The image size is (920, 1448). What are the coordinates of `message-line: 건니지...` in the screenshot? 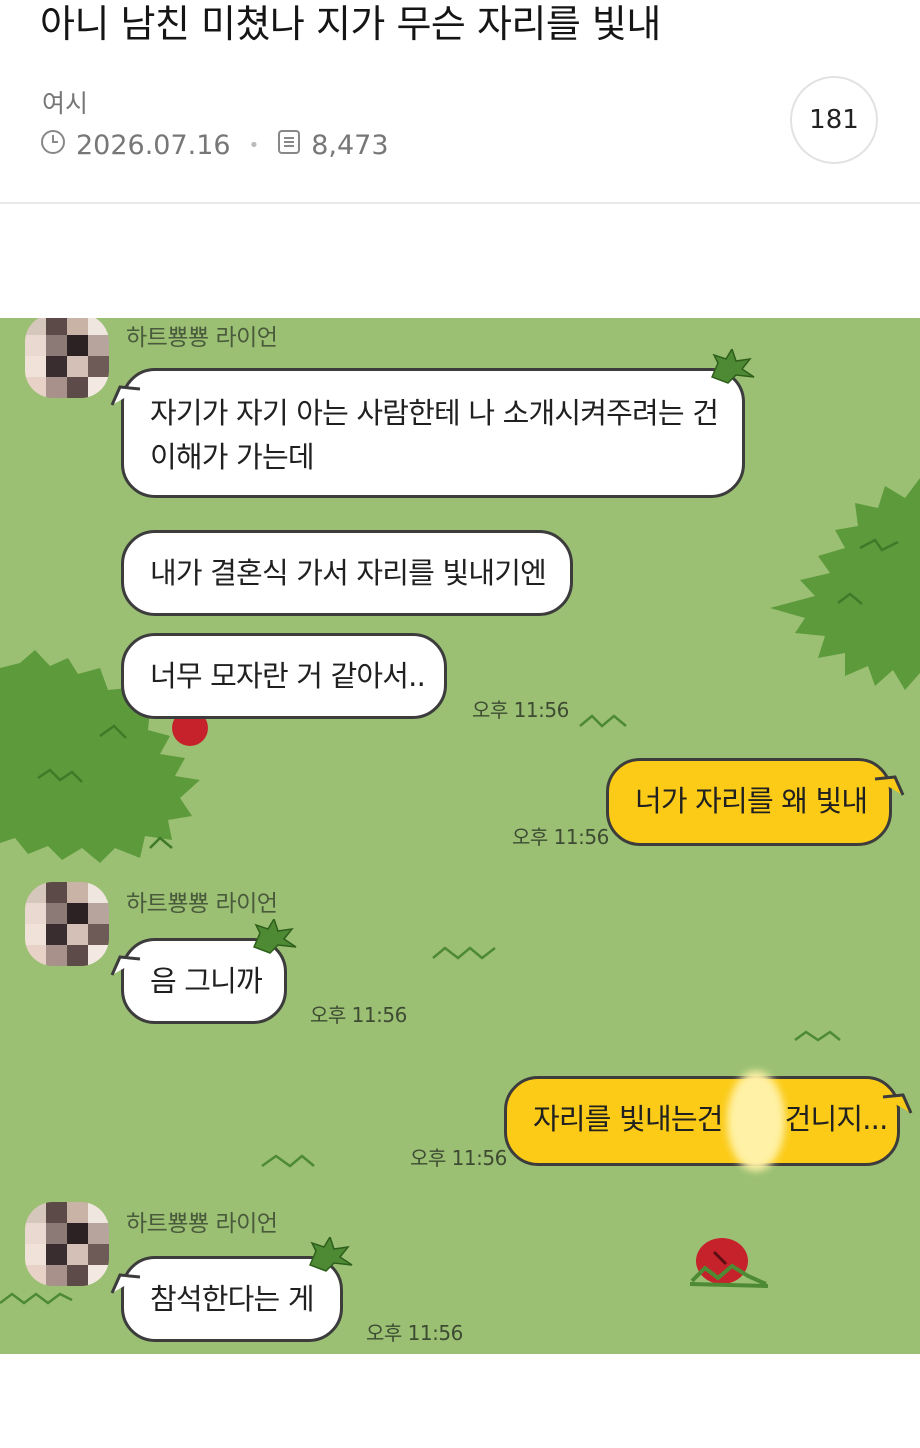 It's located at (836, 1119).